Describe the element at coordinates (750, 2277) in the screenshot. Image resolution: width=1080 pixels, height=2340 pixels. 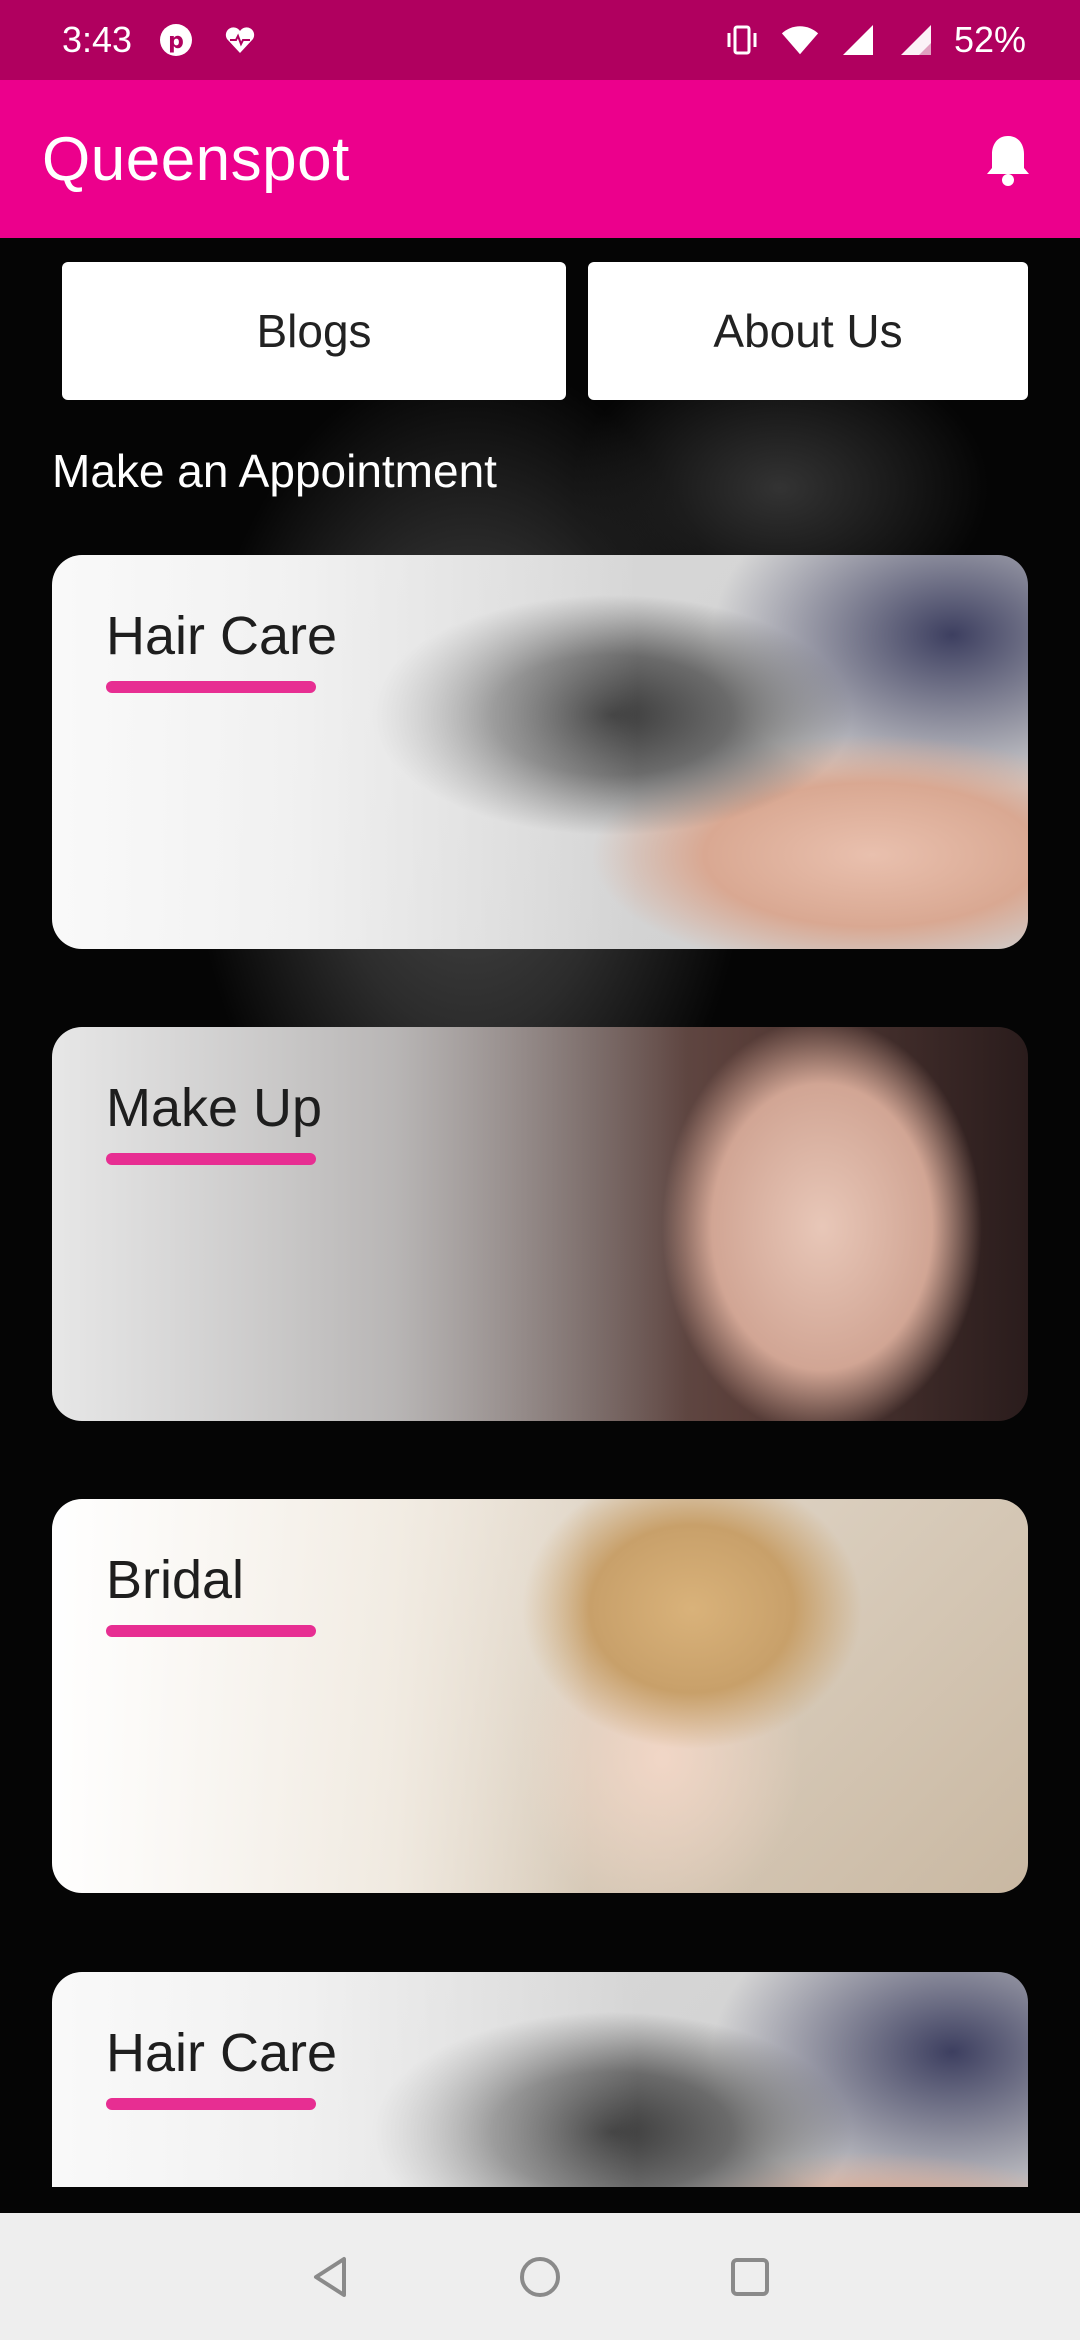
I see `recents-icon` at that location.